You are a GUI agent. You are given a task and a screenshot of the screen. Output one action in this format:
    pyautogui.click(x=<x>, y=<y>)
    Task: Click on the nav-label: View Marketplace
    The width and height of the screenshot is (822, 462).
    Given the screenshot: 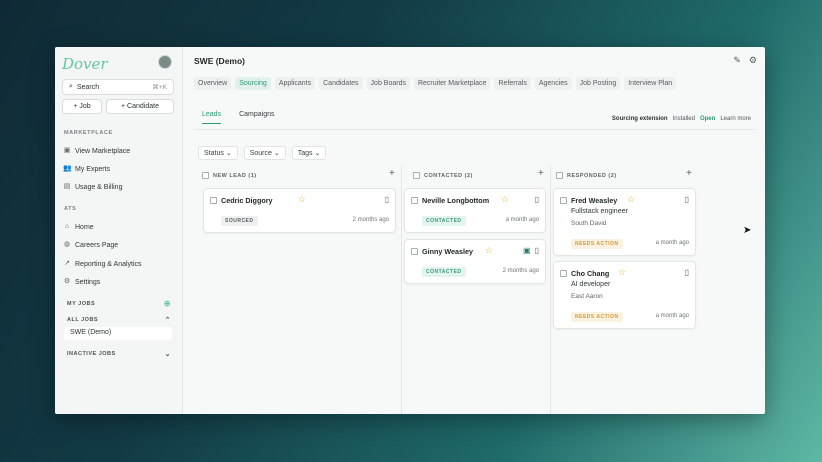 What is the action you would take?
    pyautogui.click(x=103, y=151)
    